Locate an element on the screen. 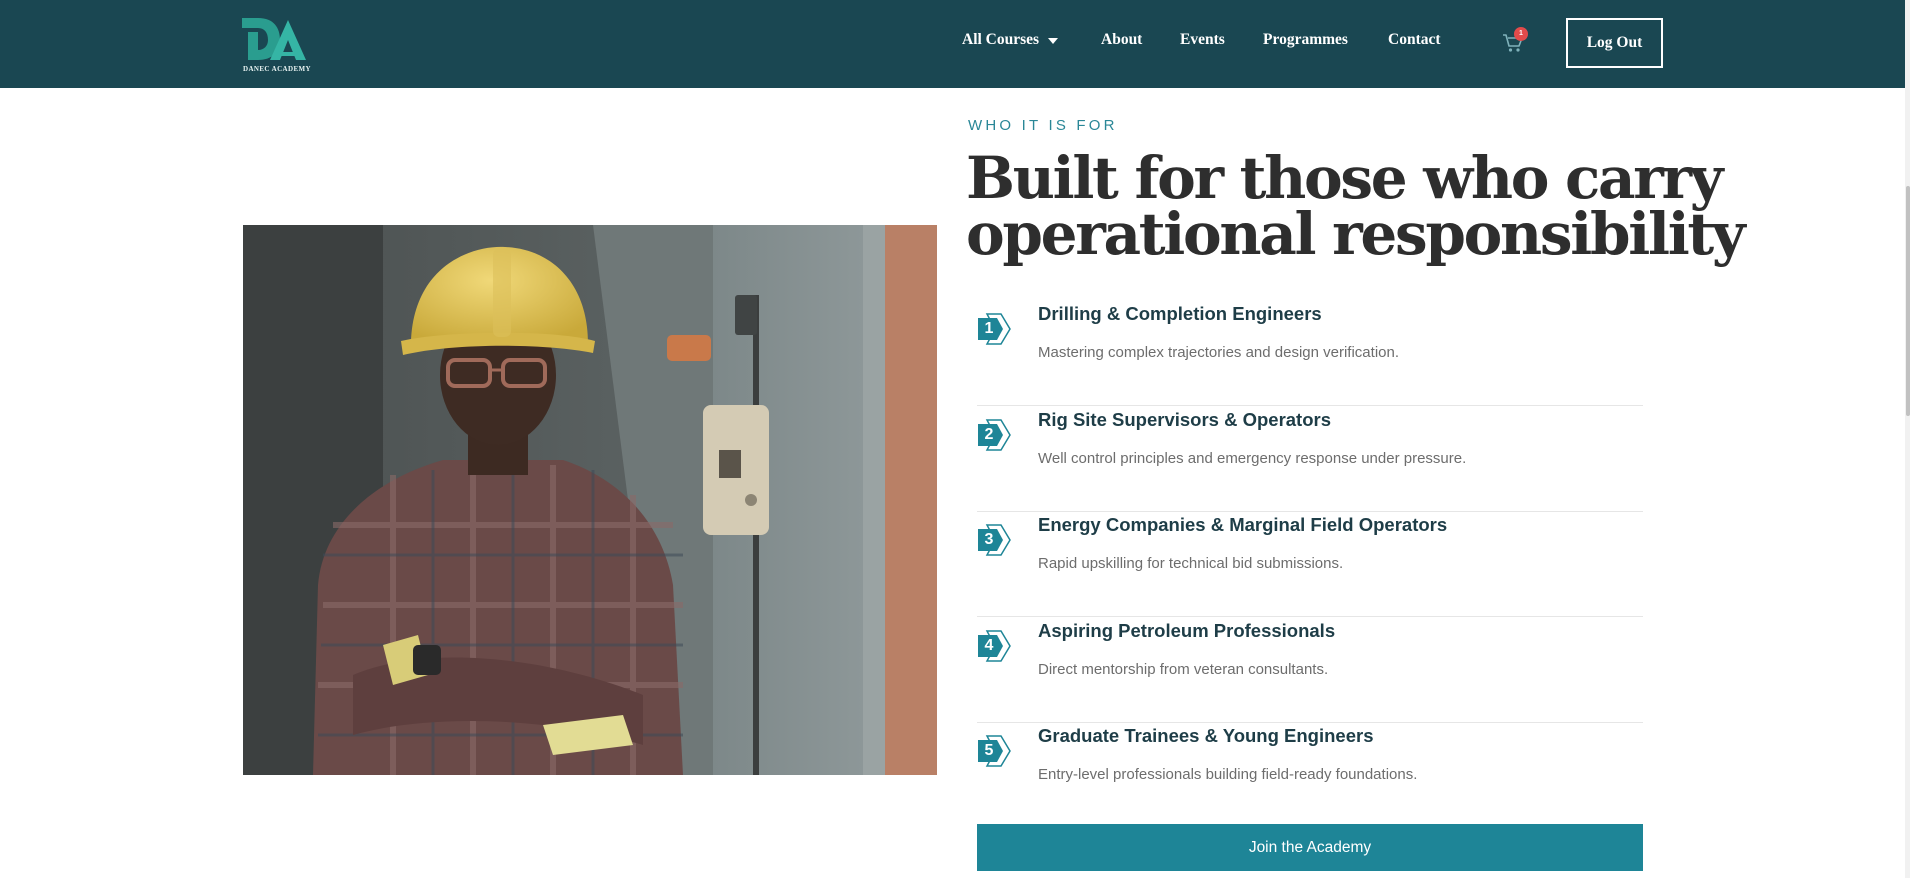 The image size is (1910, 878). item-title: Aspiring Petroleum Professionals is located at coordinates (1187, 630).